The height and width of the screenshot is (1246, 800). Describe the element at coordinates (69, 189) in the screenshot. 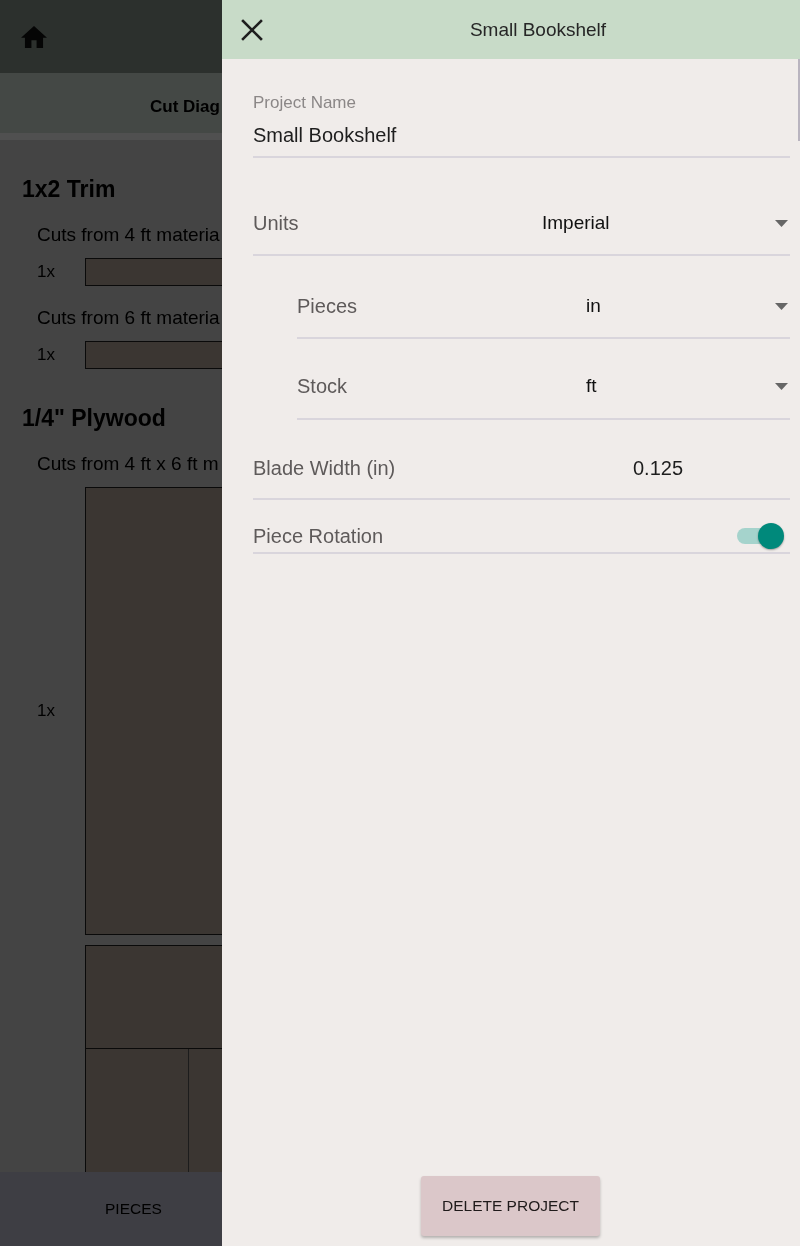

I see `section-heading: 1x2 Trim` at that location.